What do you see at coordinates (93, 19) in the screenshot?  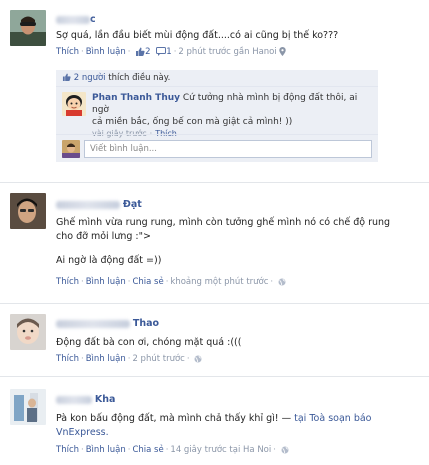 I see `author-name: c` at bounding box center [93, 19].